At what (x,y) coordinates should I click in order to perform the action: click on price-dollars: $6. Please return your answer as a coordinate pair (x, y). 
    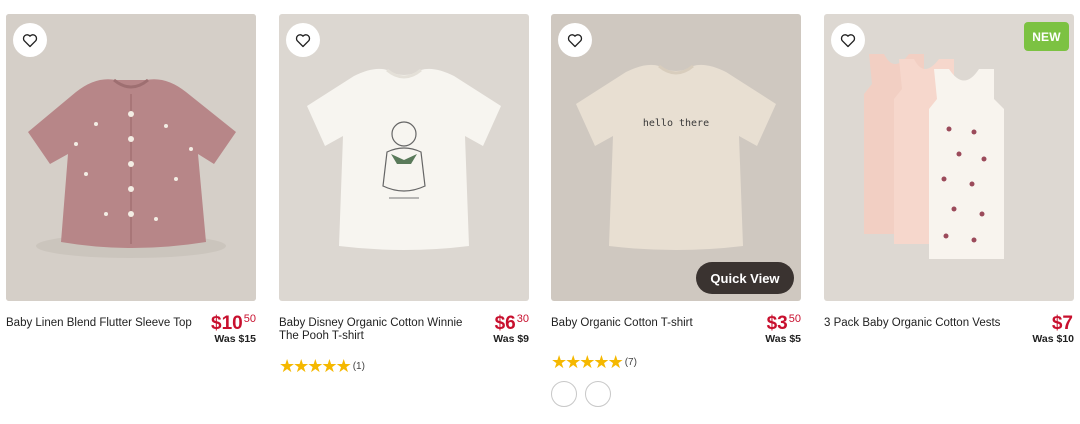
    Looking at the image, I should click on (505, 323).